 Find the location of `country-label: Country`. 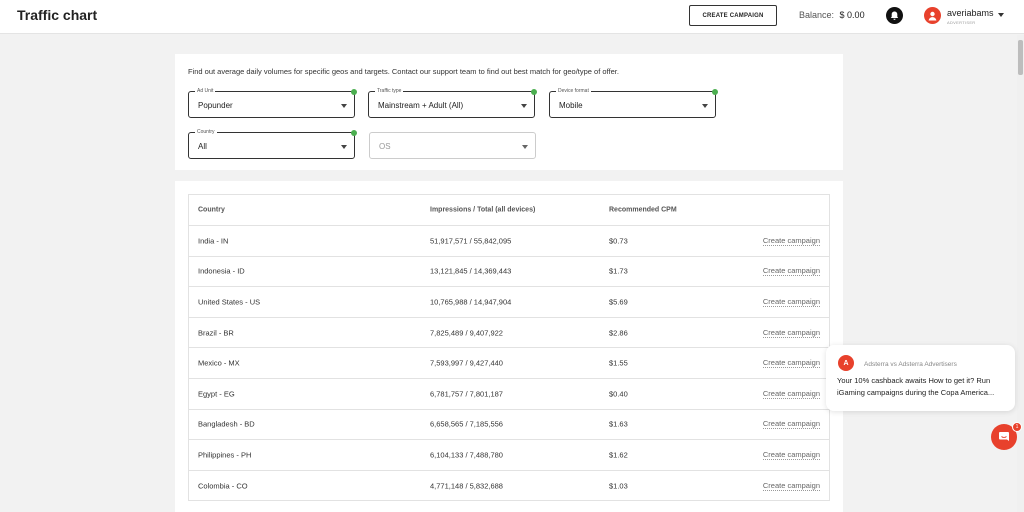

country-label: Country is located at coordinates (206, 132).